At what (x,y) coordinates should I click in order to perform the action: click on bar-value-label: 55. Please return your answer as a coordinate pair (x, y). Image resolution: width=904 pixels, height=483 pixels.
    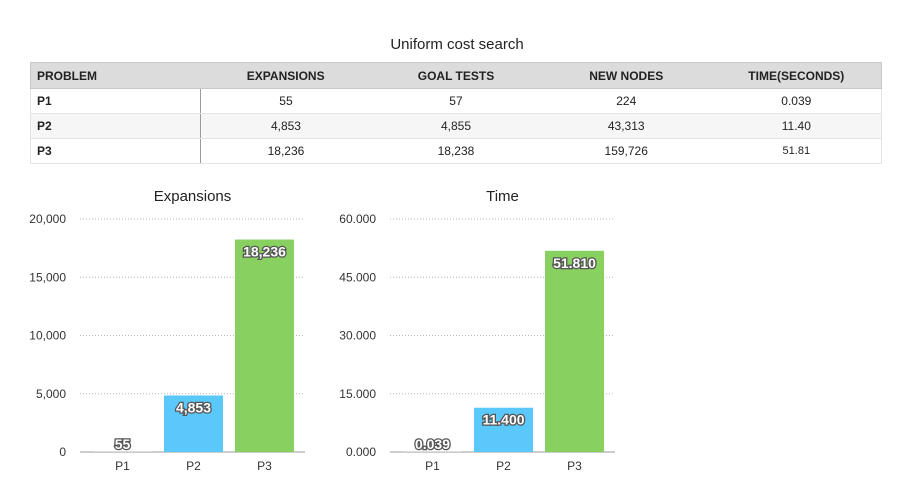
    Looking at the image, I should click on (123, 444).